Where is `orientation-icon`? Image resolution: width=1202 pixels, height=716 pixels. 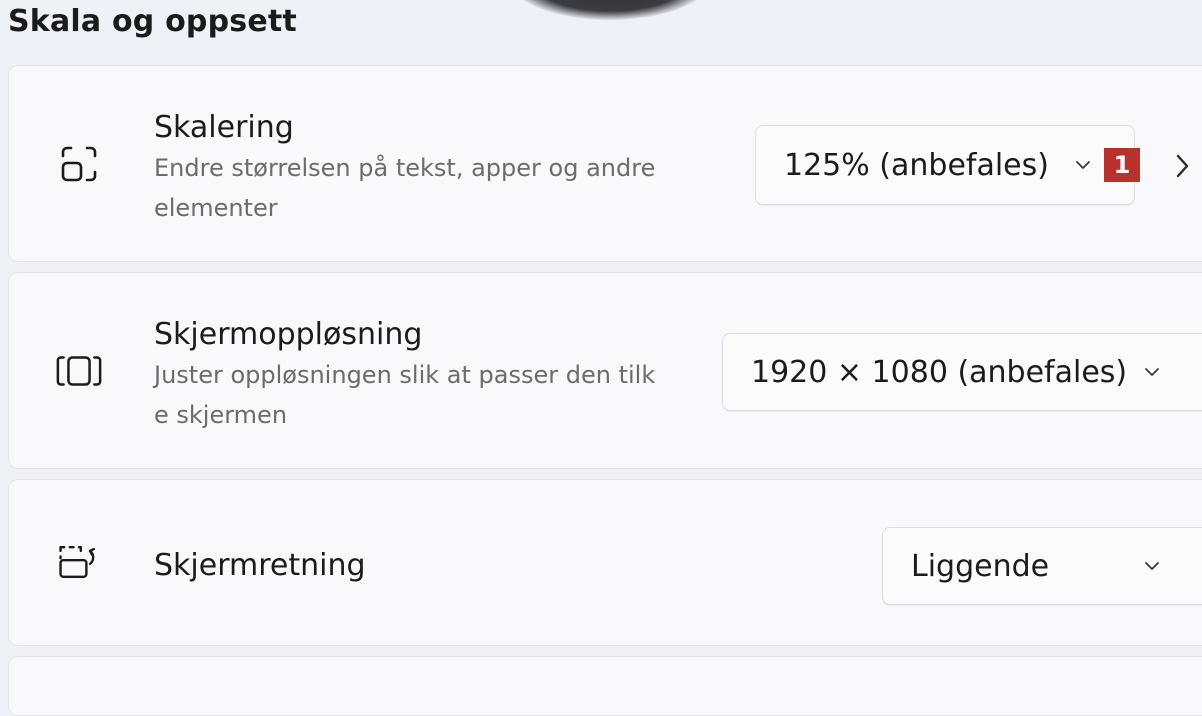 orientation-icon is located at coordinates (79, 562).